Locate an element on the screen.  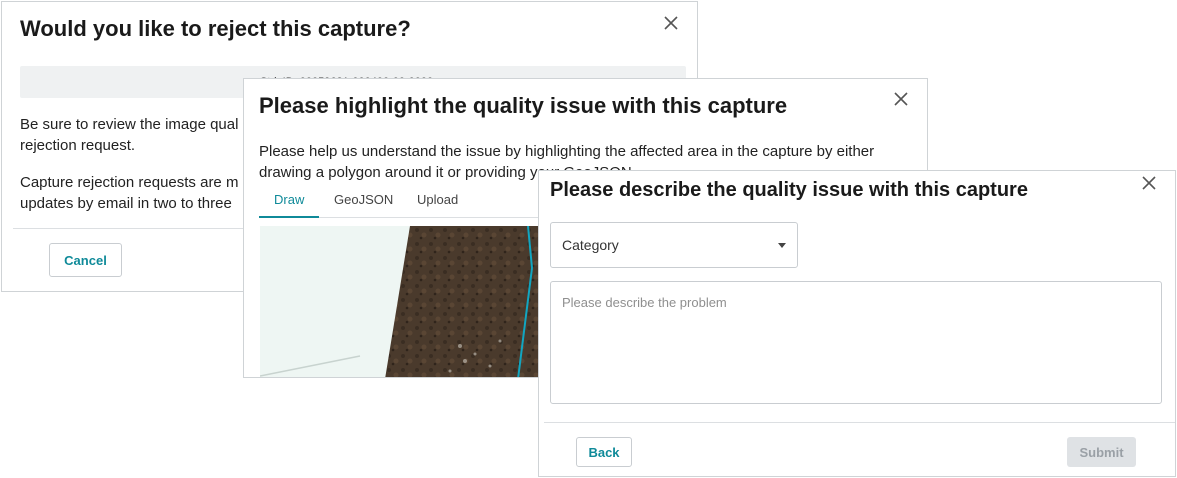
footer-divider is located at coordinates (859, 422).